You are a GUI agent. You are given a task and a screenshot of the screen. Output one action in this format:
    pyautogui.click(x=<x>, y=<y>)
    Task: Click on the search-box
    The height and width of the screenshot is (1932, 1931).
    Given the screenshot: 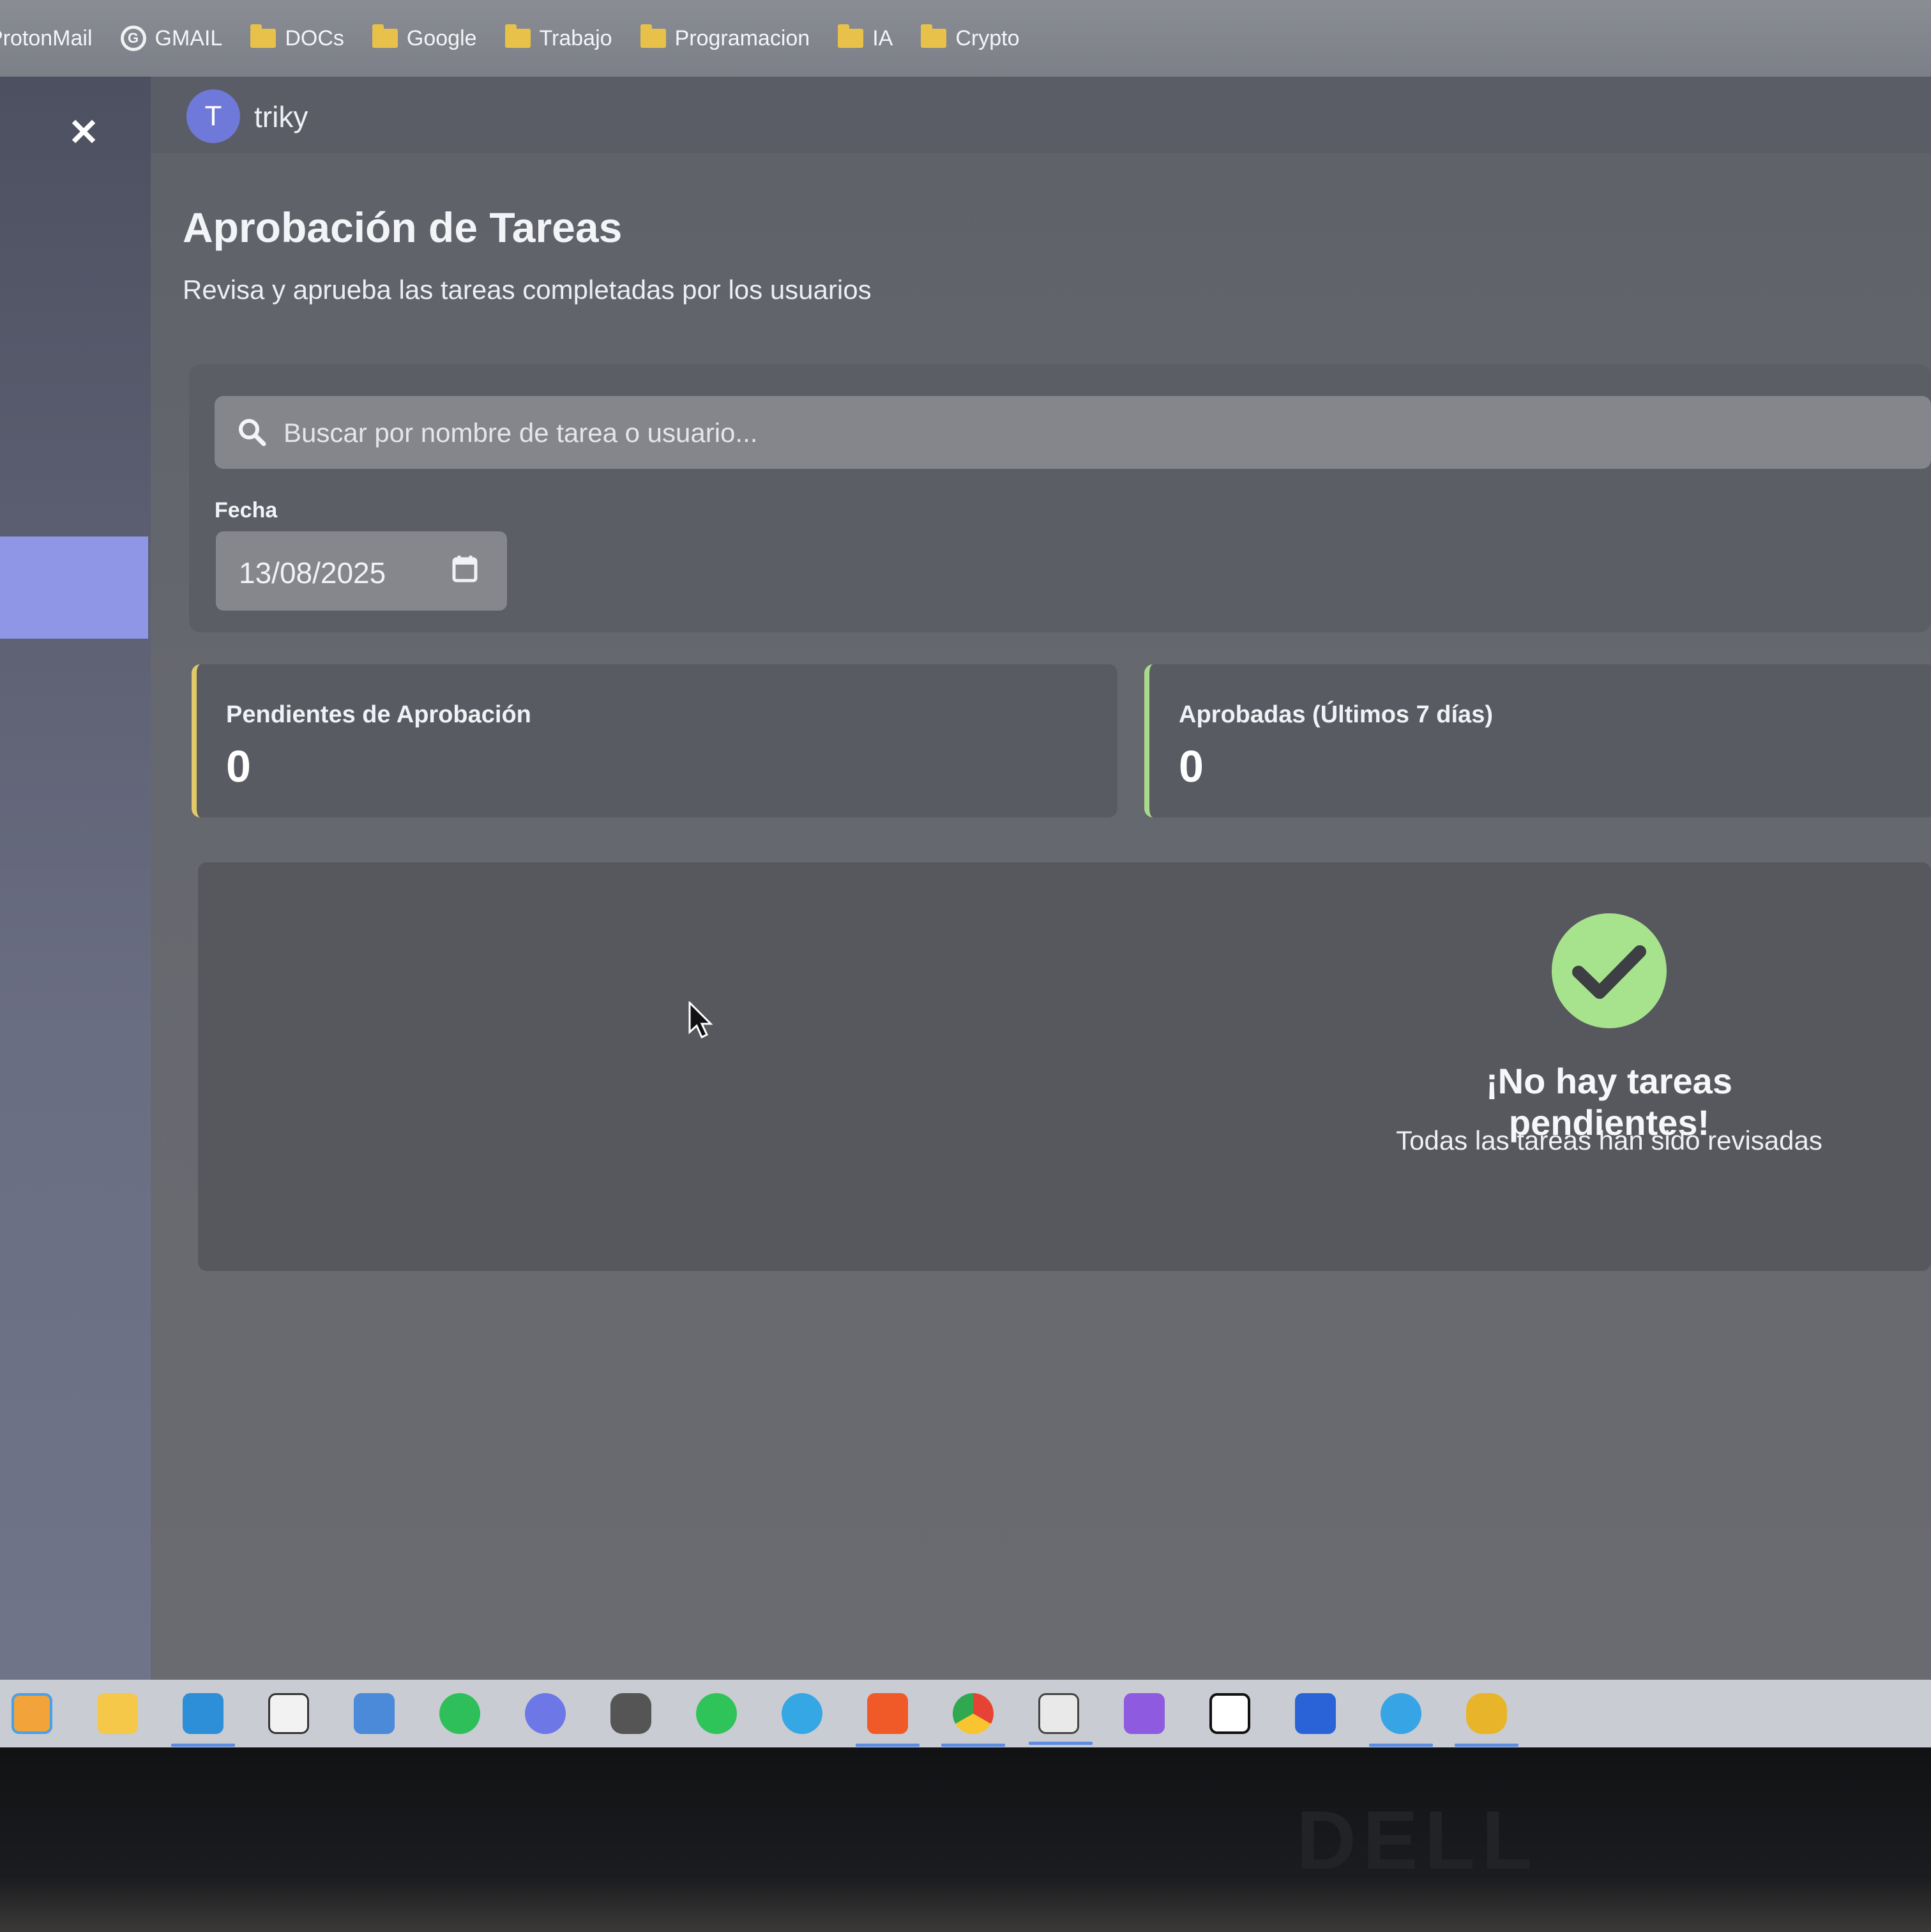 What is the action you would take?
    pyautogui.click(x=1073, y=432)
    